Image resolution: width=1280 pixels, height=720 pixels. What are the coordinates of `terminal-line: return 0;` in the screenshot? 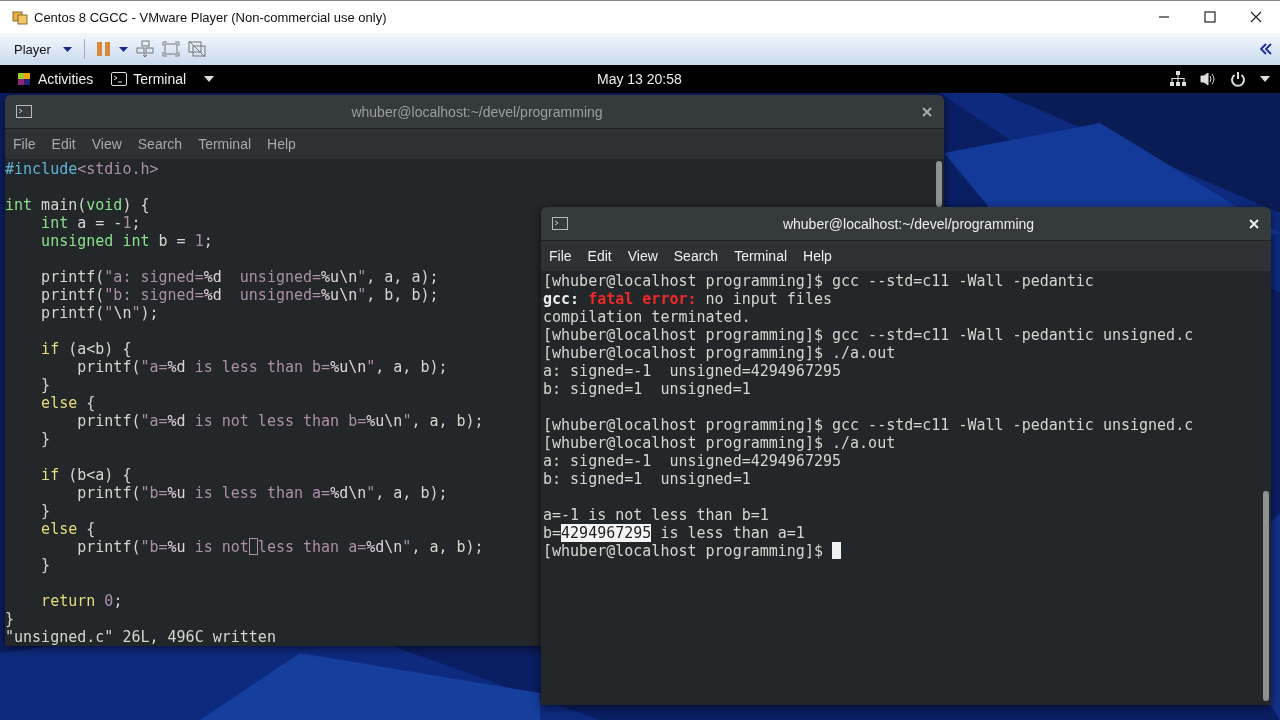 It's located at (81, 601).